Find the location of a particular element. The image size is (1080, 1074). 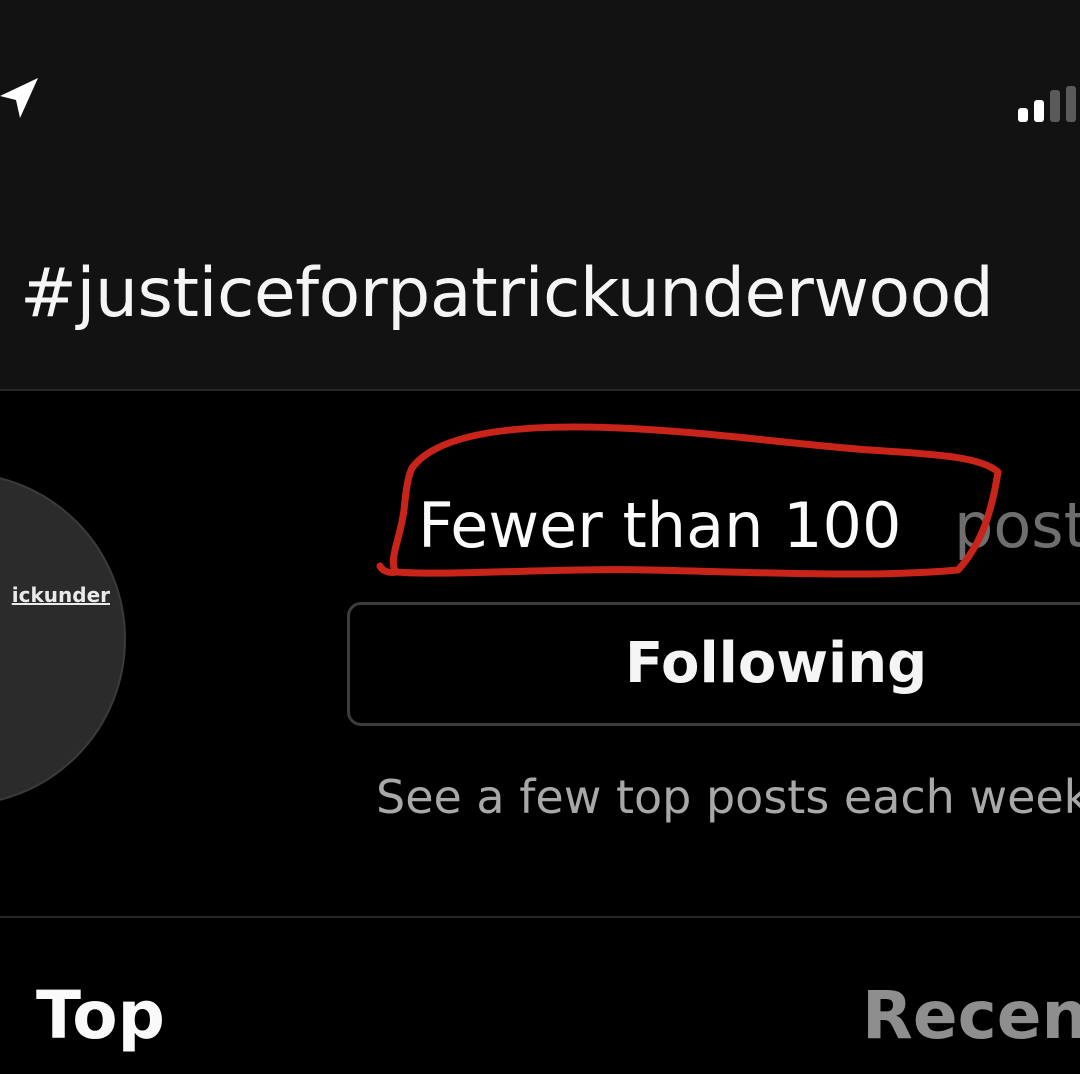

following-button: Following is located at coordinates (713, 664).